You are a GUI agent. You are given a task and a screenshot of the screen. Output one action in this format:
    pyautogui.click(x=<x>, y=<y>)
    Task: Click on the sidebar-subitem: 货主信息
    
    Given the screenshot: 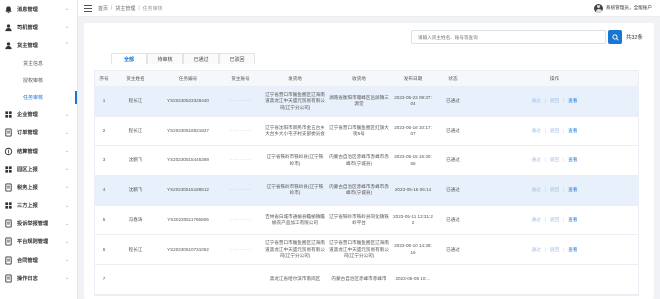 What is the action you would take?
    pyautogui.click(x=38, y=63)
    